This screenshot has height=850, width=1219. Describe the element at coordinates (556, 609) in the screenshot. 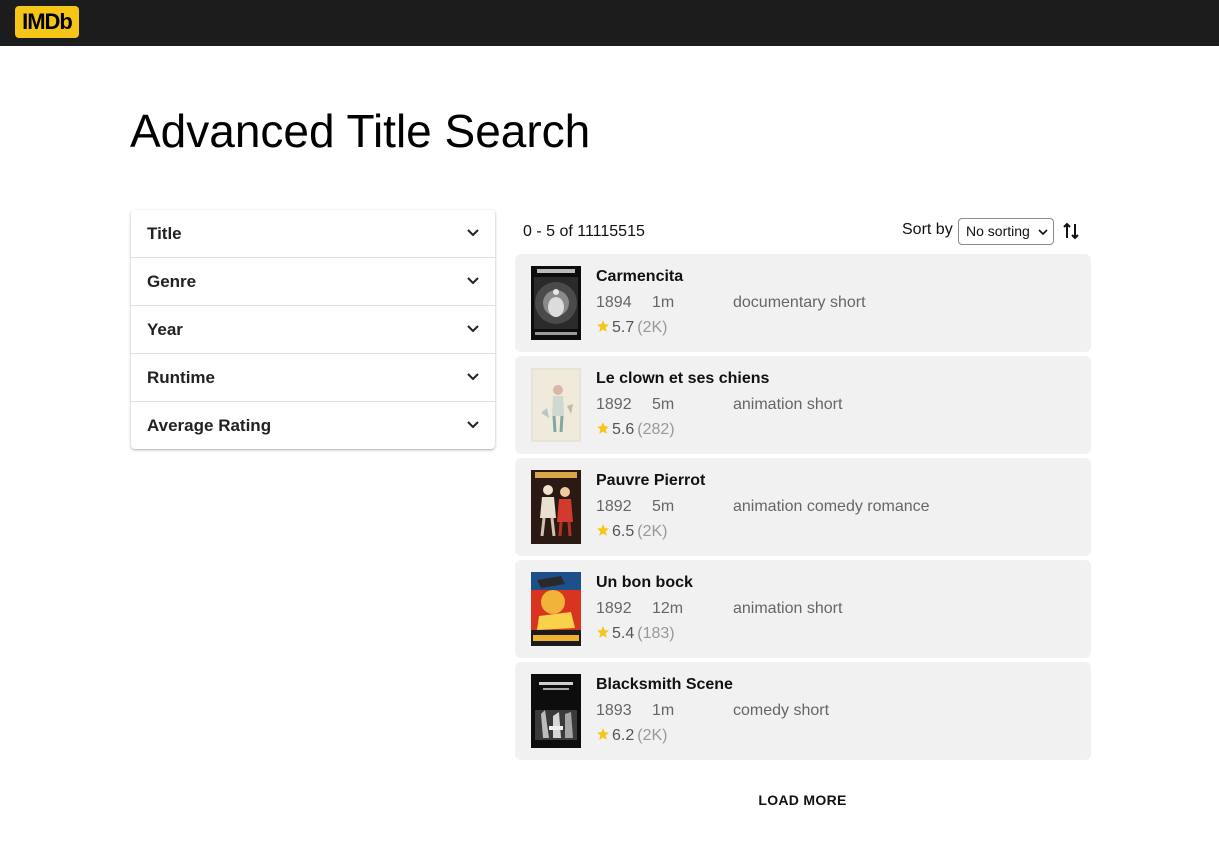

I see `poster-un-bon-bock` at that location.